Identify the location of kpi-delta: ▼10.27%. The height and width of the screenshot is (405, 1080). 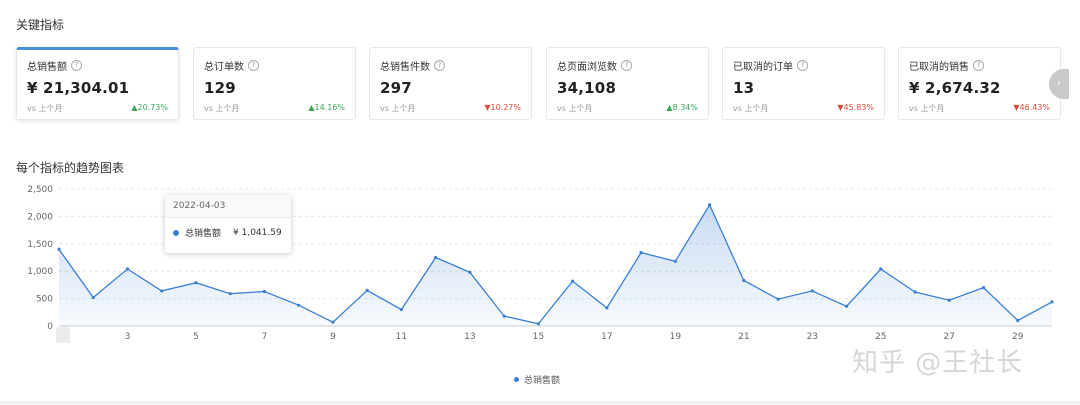
(502, 107).